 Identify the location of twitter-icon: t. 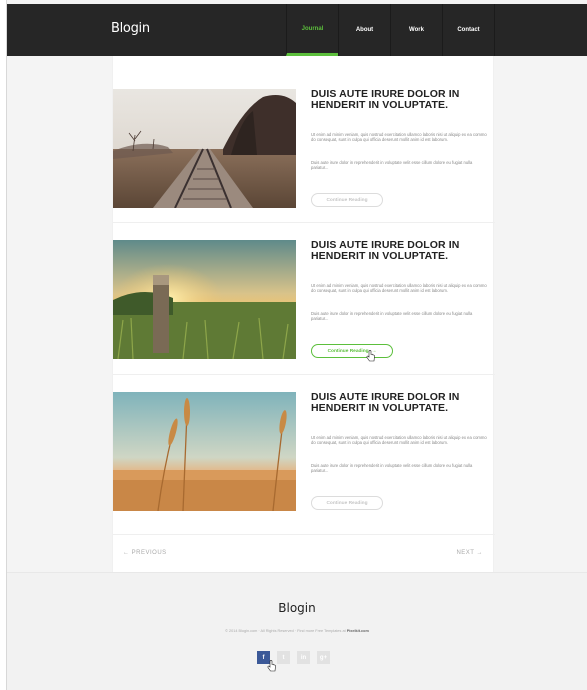
(283, 657).